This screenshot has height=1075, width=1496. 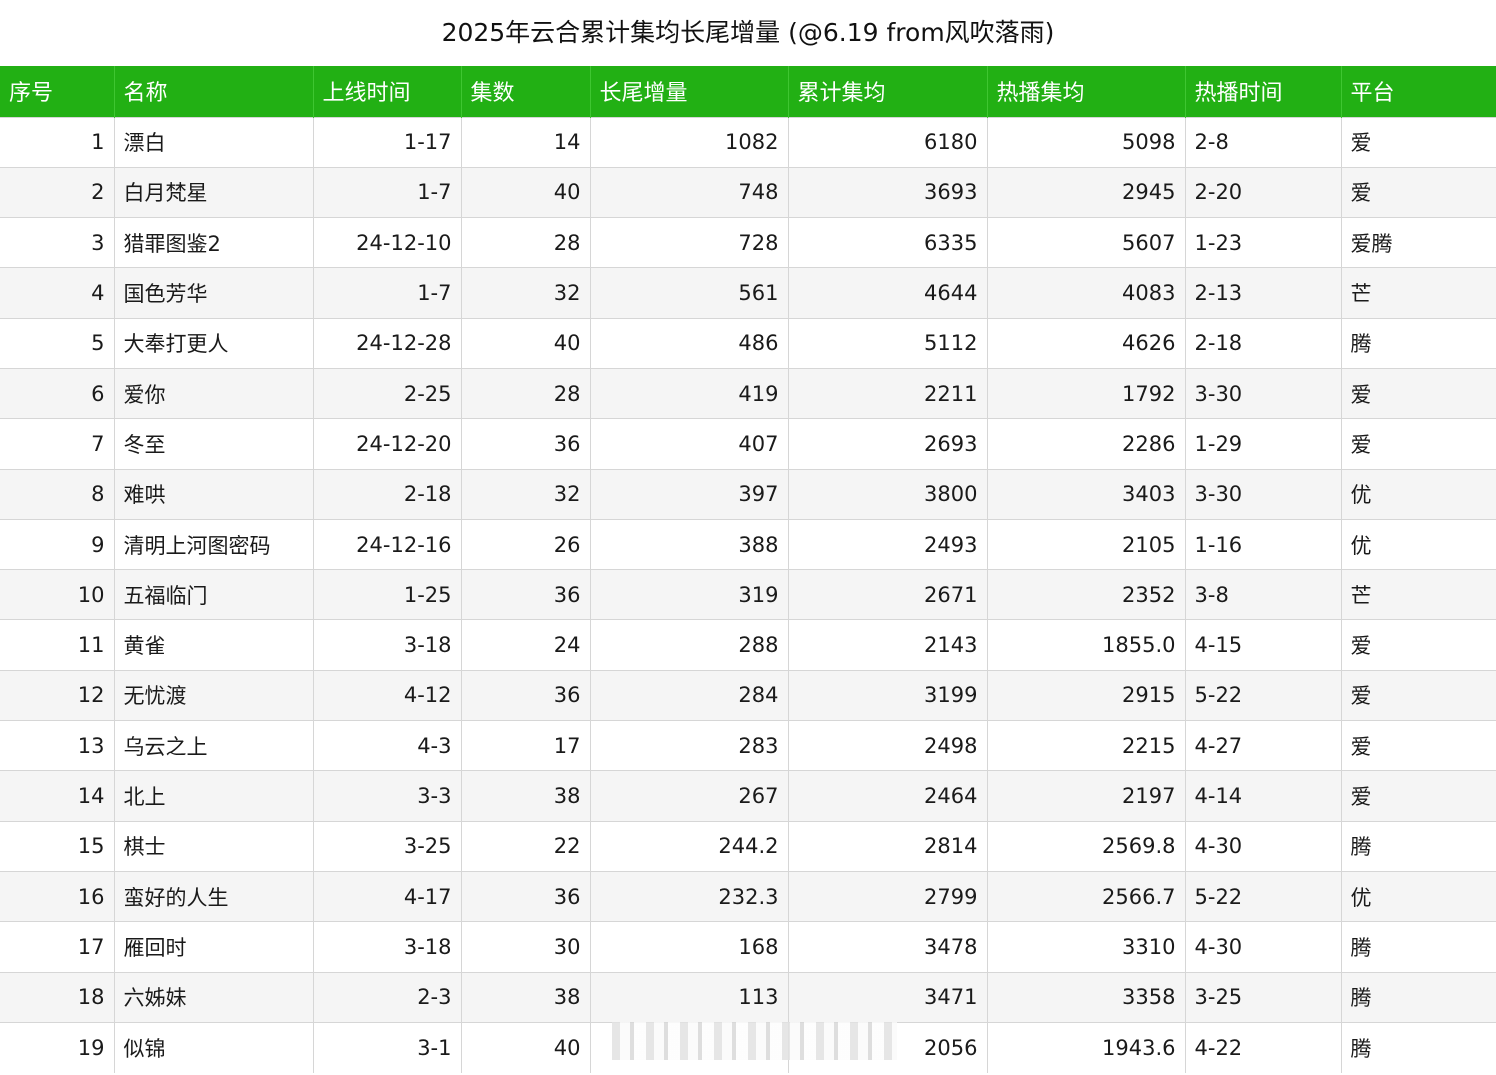 What do you see at coordinates (386, 393) in the screenshot?
I see `row-launch-date-cell: 2-25` at bounding box center [386, 393].